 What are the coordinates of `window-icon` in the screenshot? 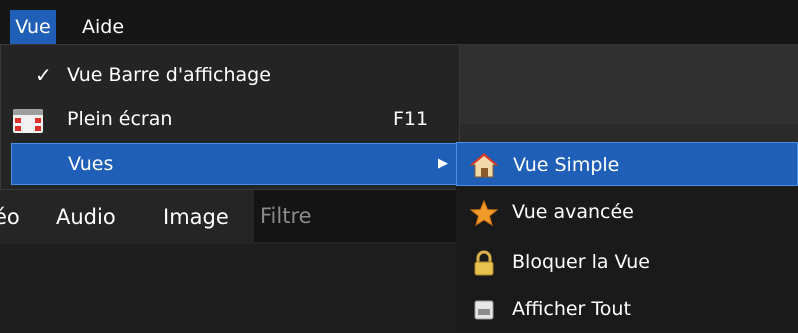 It's located at (484, 310).